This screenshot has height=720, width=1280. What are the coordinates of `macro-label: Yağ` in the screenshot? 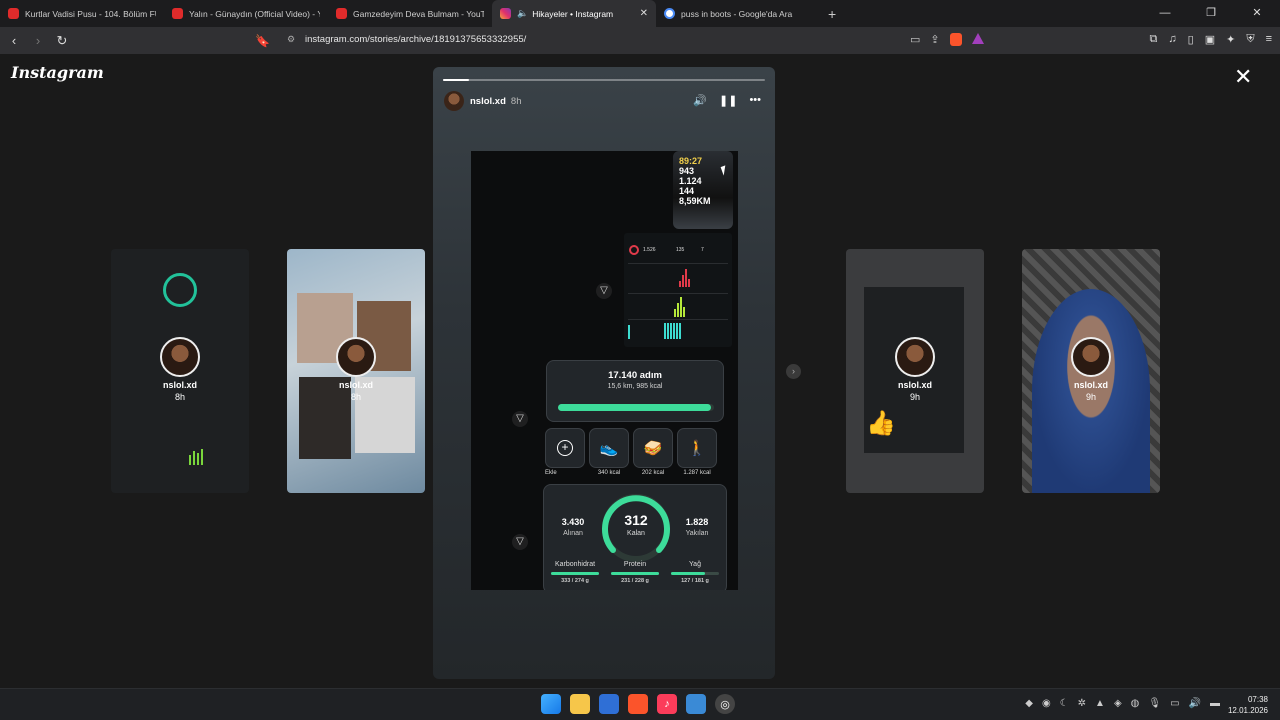 It's located at (695, 564).